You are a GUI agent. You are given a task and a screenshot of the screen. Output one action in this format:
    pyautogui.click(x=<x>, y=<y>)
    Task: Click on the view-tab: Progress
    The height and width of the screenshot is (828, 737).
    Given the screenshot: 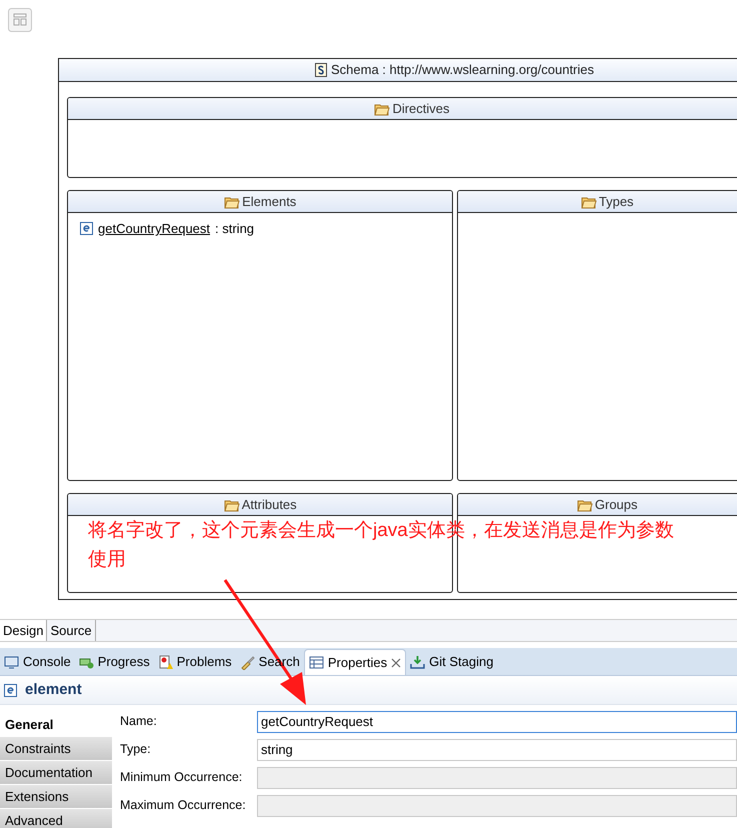 What is the action you would take?
    pyautogui.click(x=114, y=662)
    